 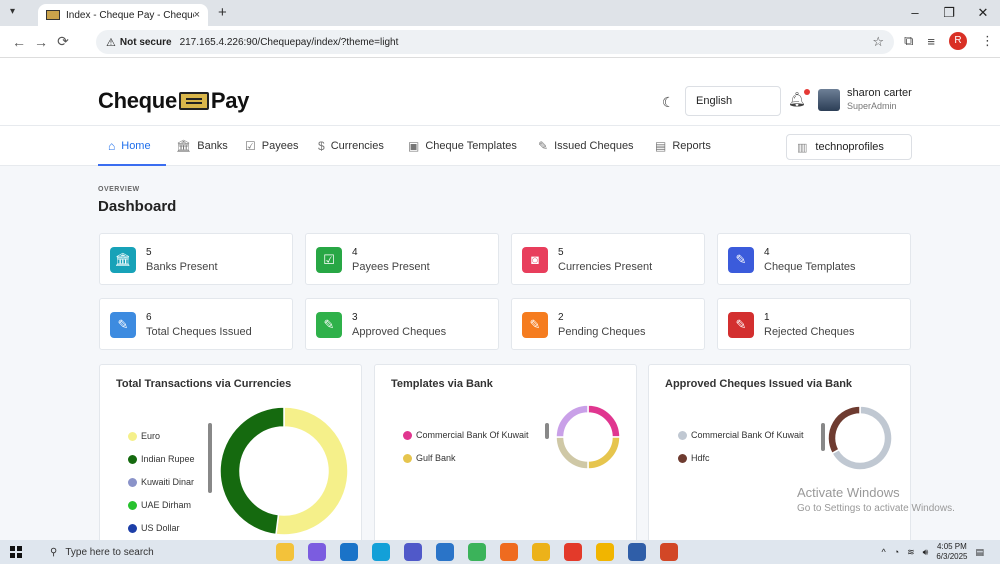 What do you see at coordinates (509, 552) in the screenshot?
I see `firefox-icon` at bounding box center [509, 552].